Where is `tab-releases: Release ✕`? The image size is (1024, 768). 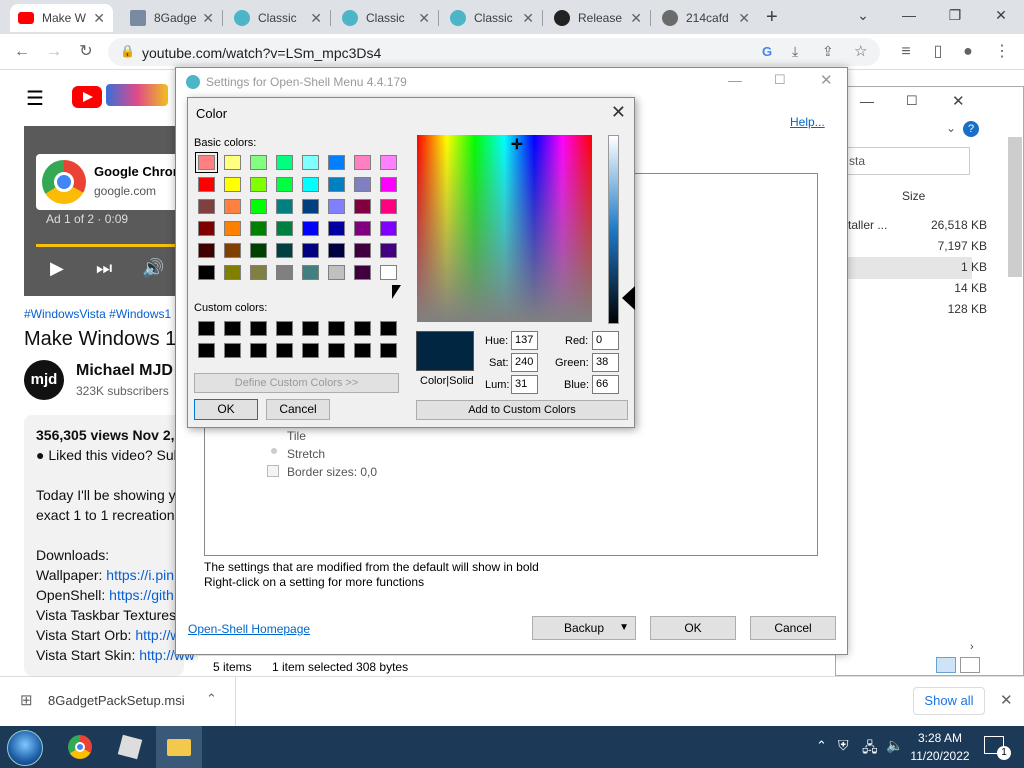
tab-releases: Release ✕ is located at coordinates (598, 18).